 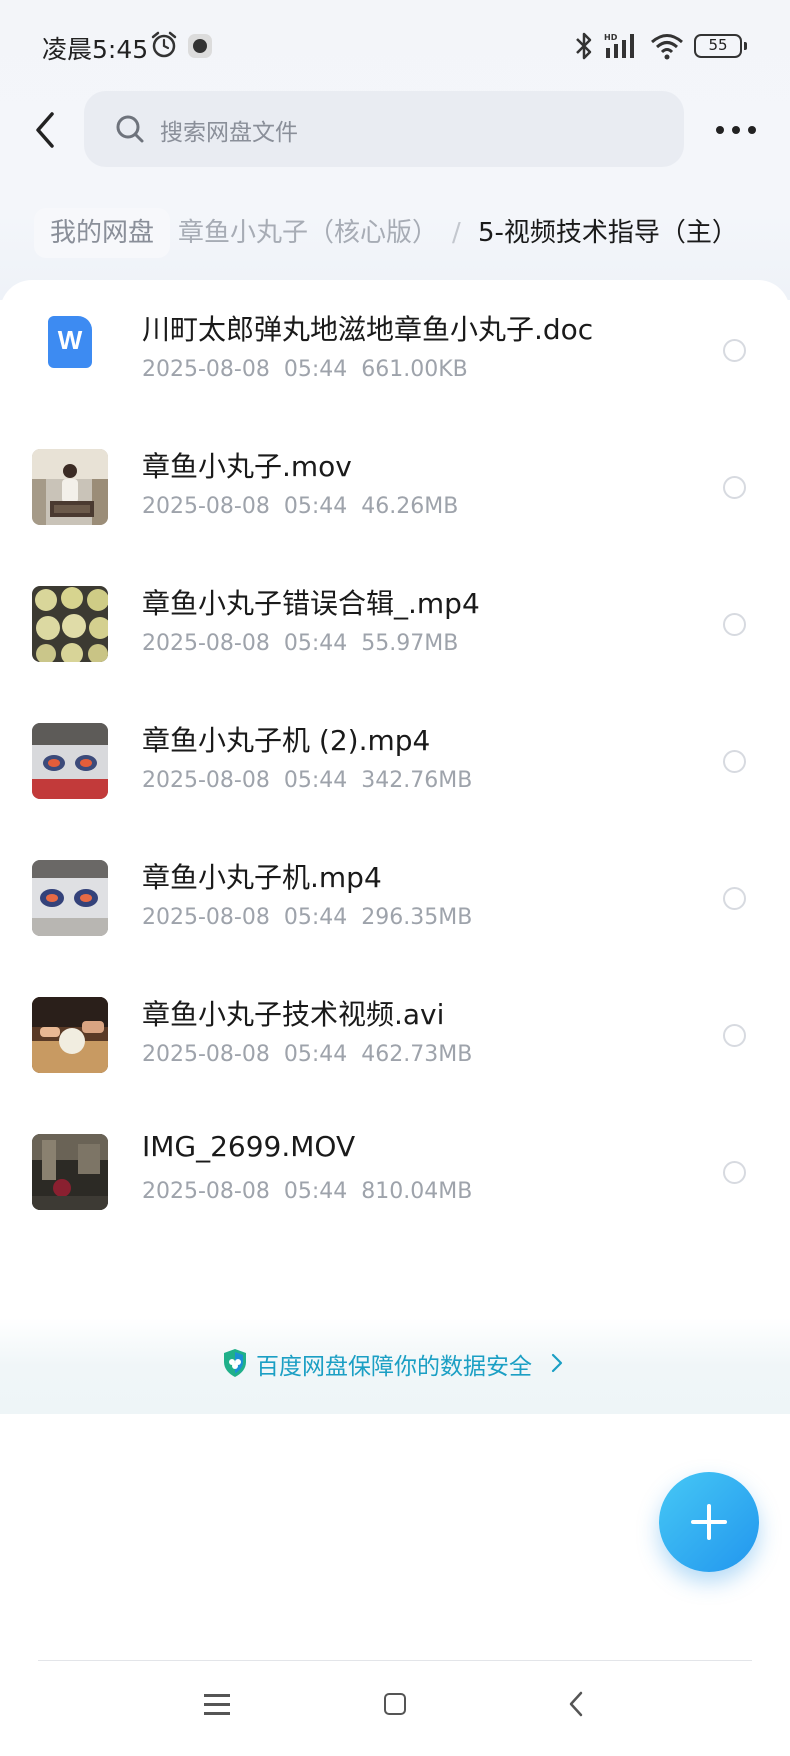 I want to click on nav-back-button, so click(x=576, y=1704).